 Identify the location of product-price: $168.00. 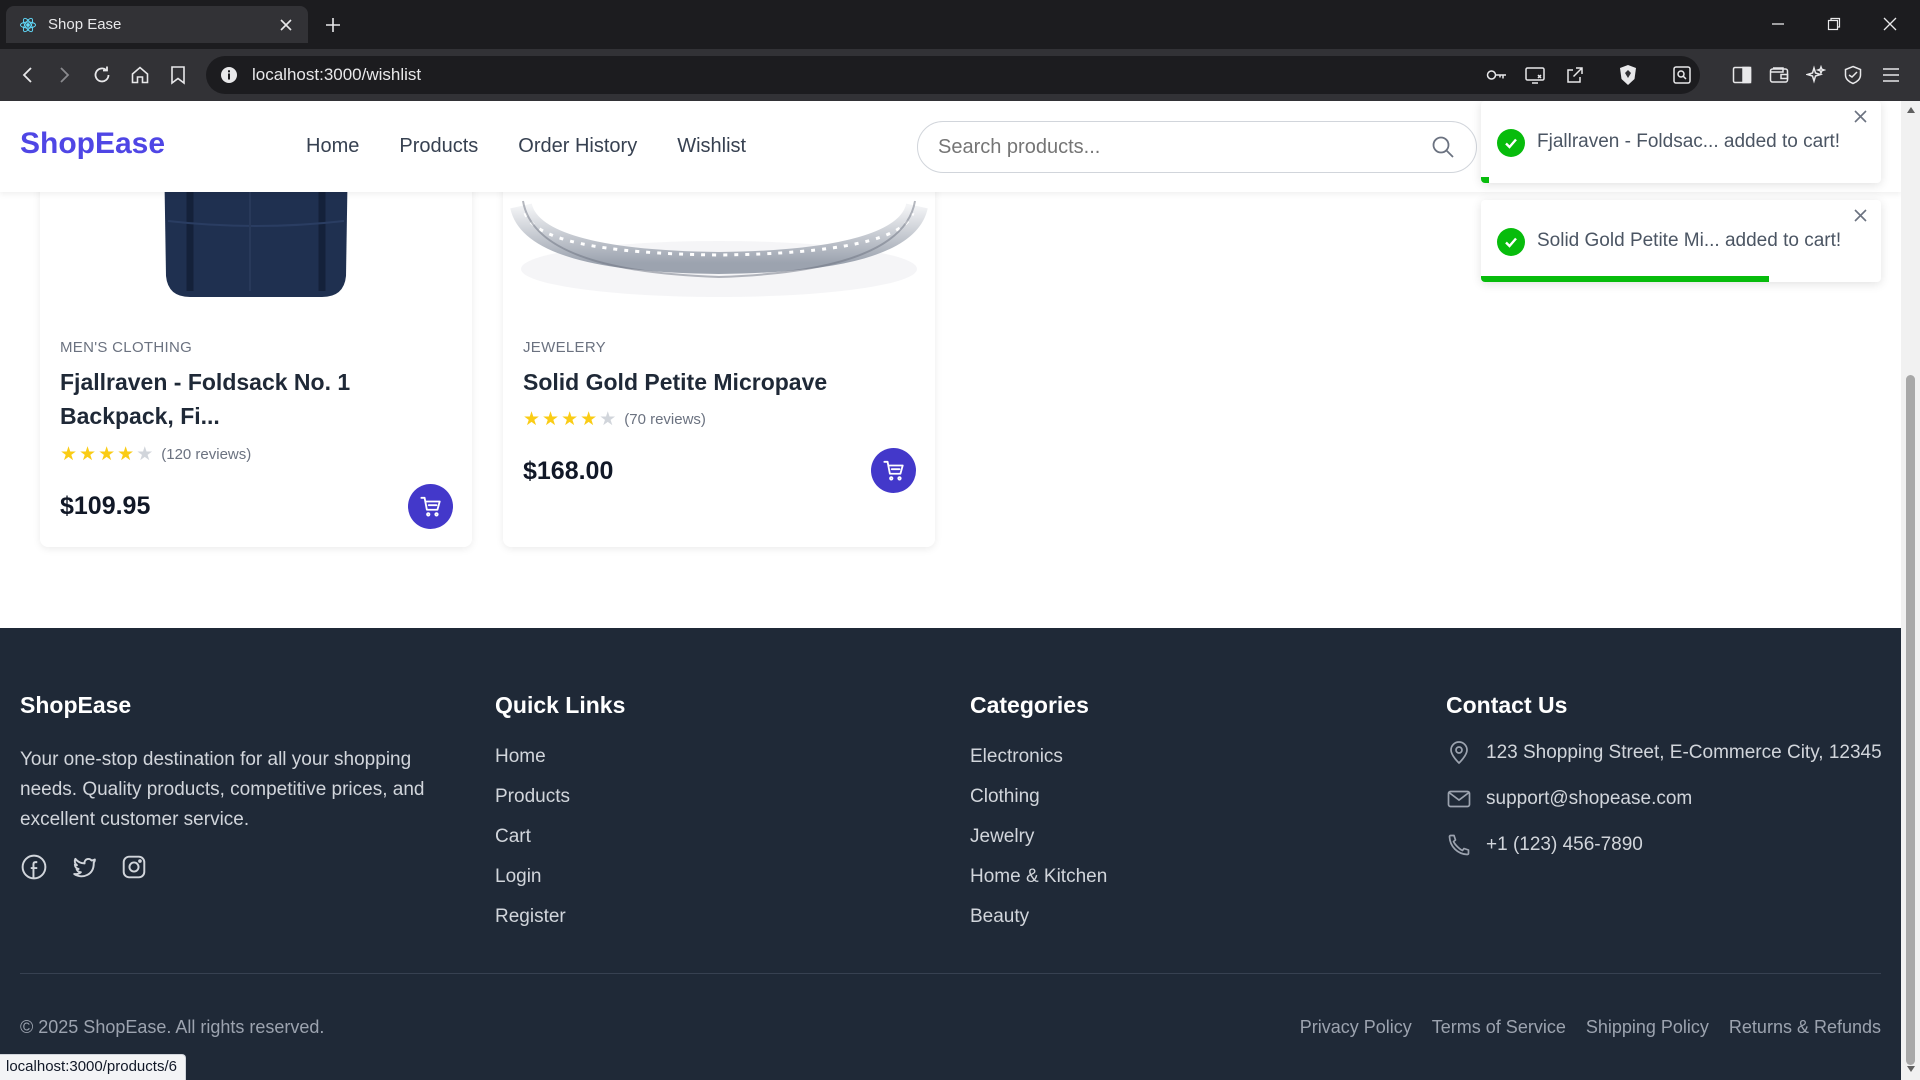
(568, 471).